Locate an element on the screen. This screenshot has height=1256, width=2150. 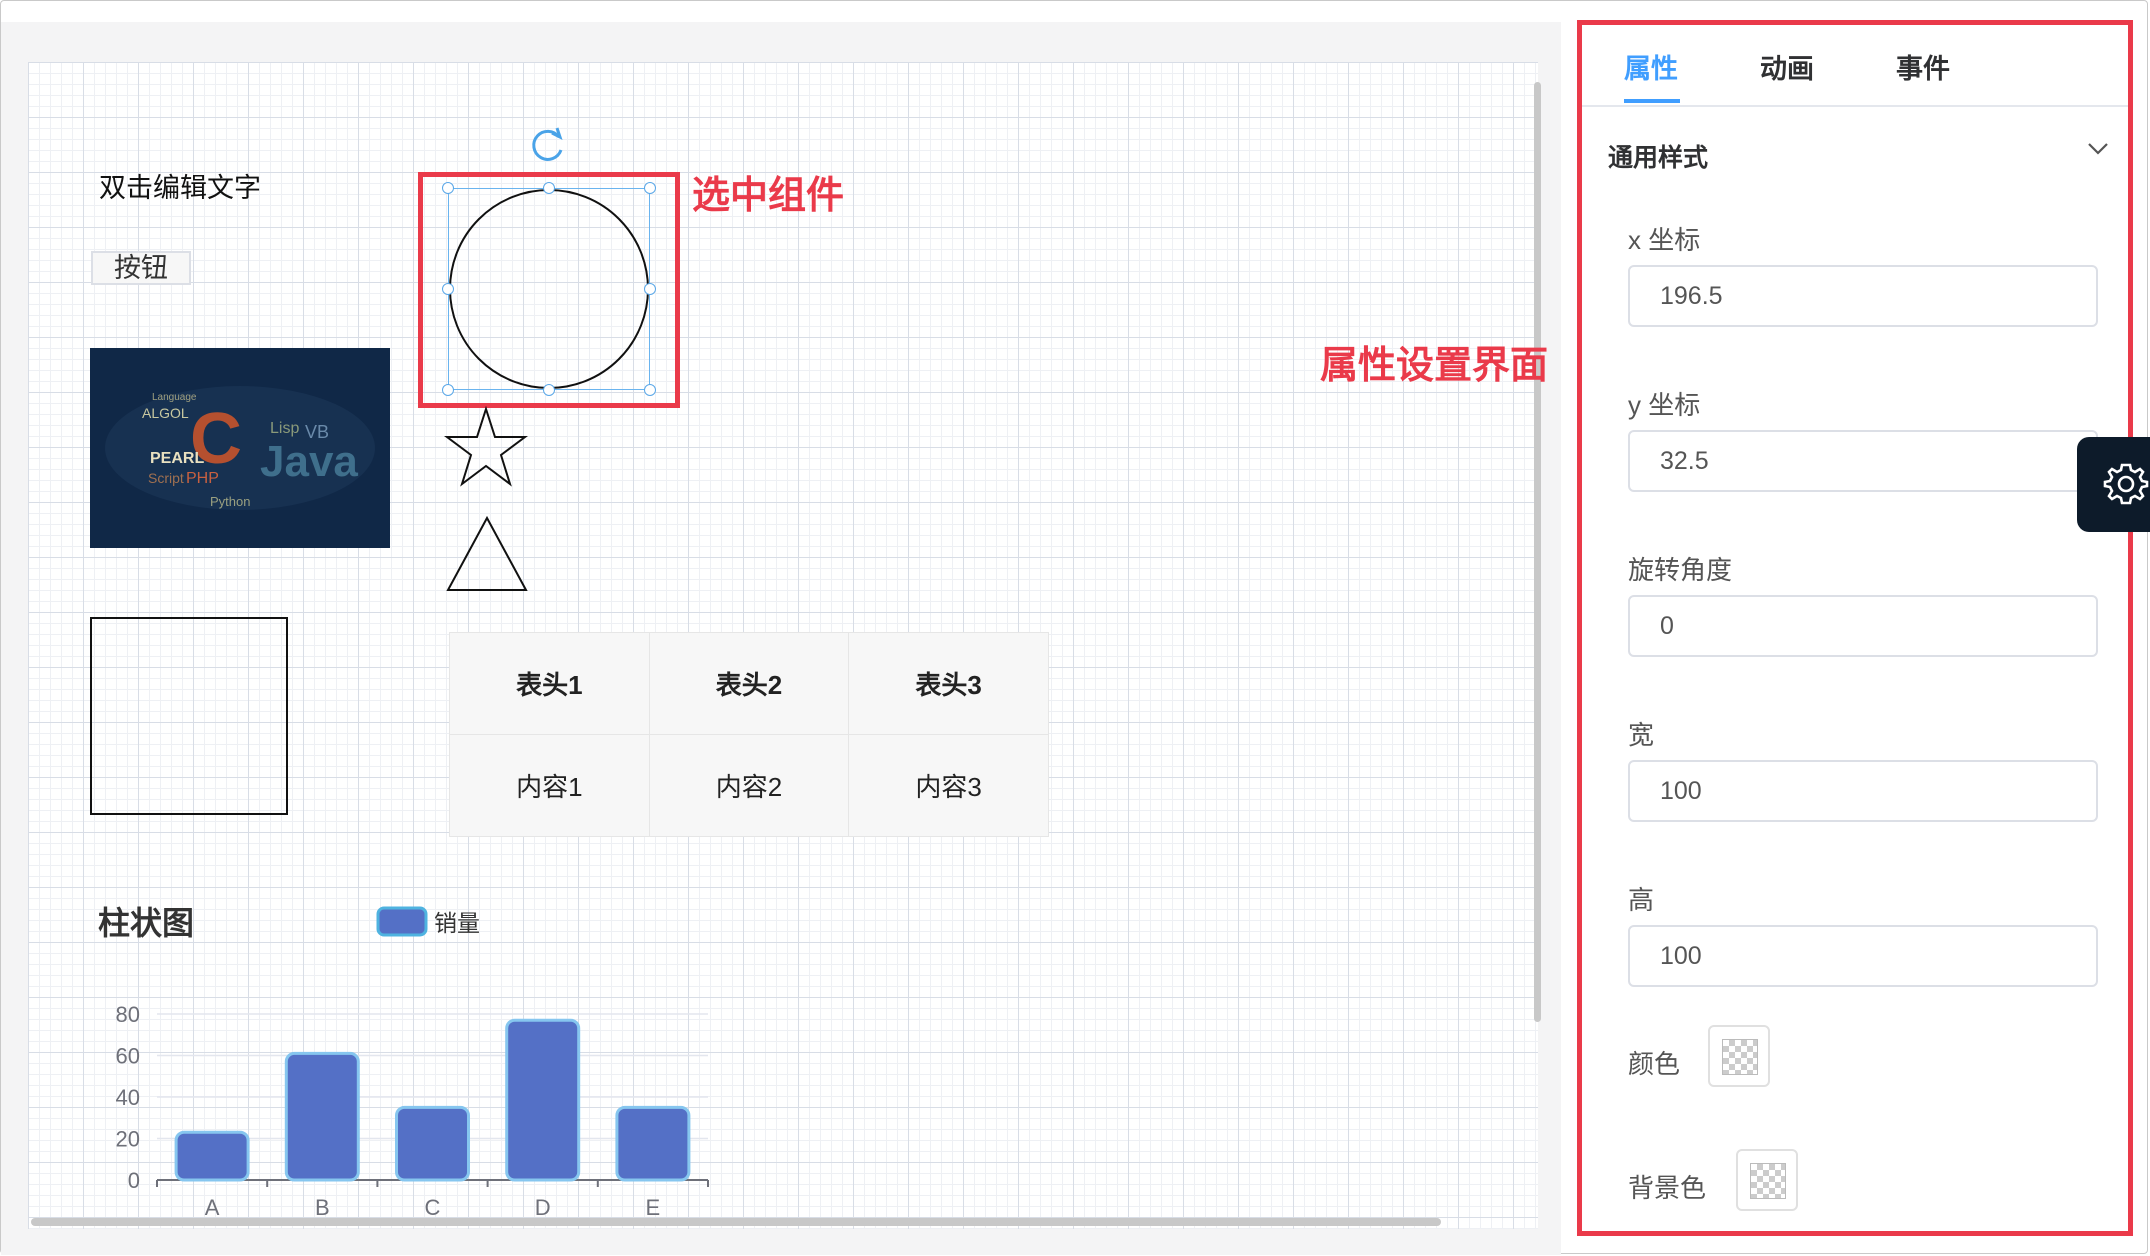
resize-handle-top-left is located at coordinates (448, 188).